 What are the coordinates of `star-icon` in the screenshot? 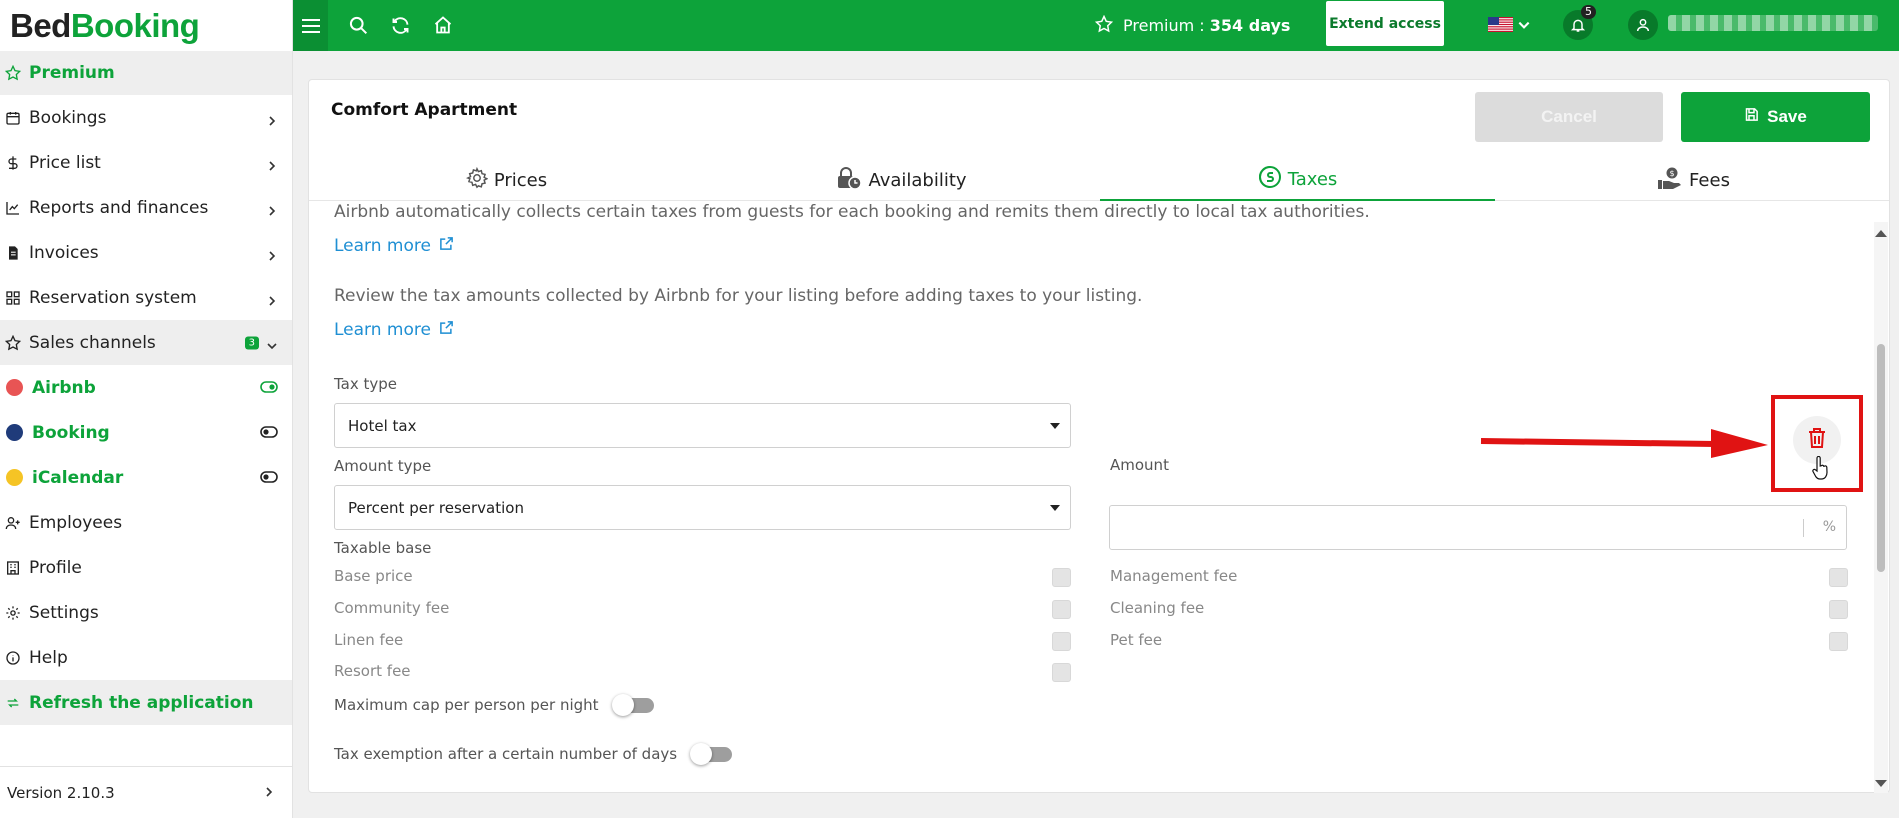 It's located at (13, 73).